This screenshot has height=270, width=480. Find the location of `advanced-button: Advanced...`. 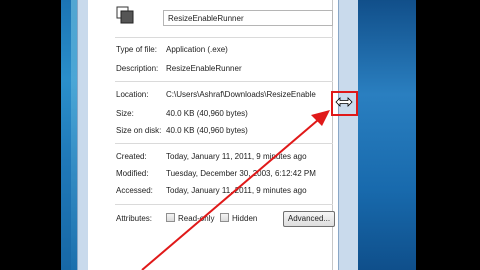

advanced-button: Advanced... is located at coordinates (309, 219).